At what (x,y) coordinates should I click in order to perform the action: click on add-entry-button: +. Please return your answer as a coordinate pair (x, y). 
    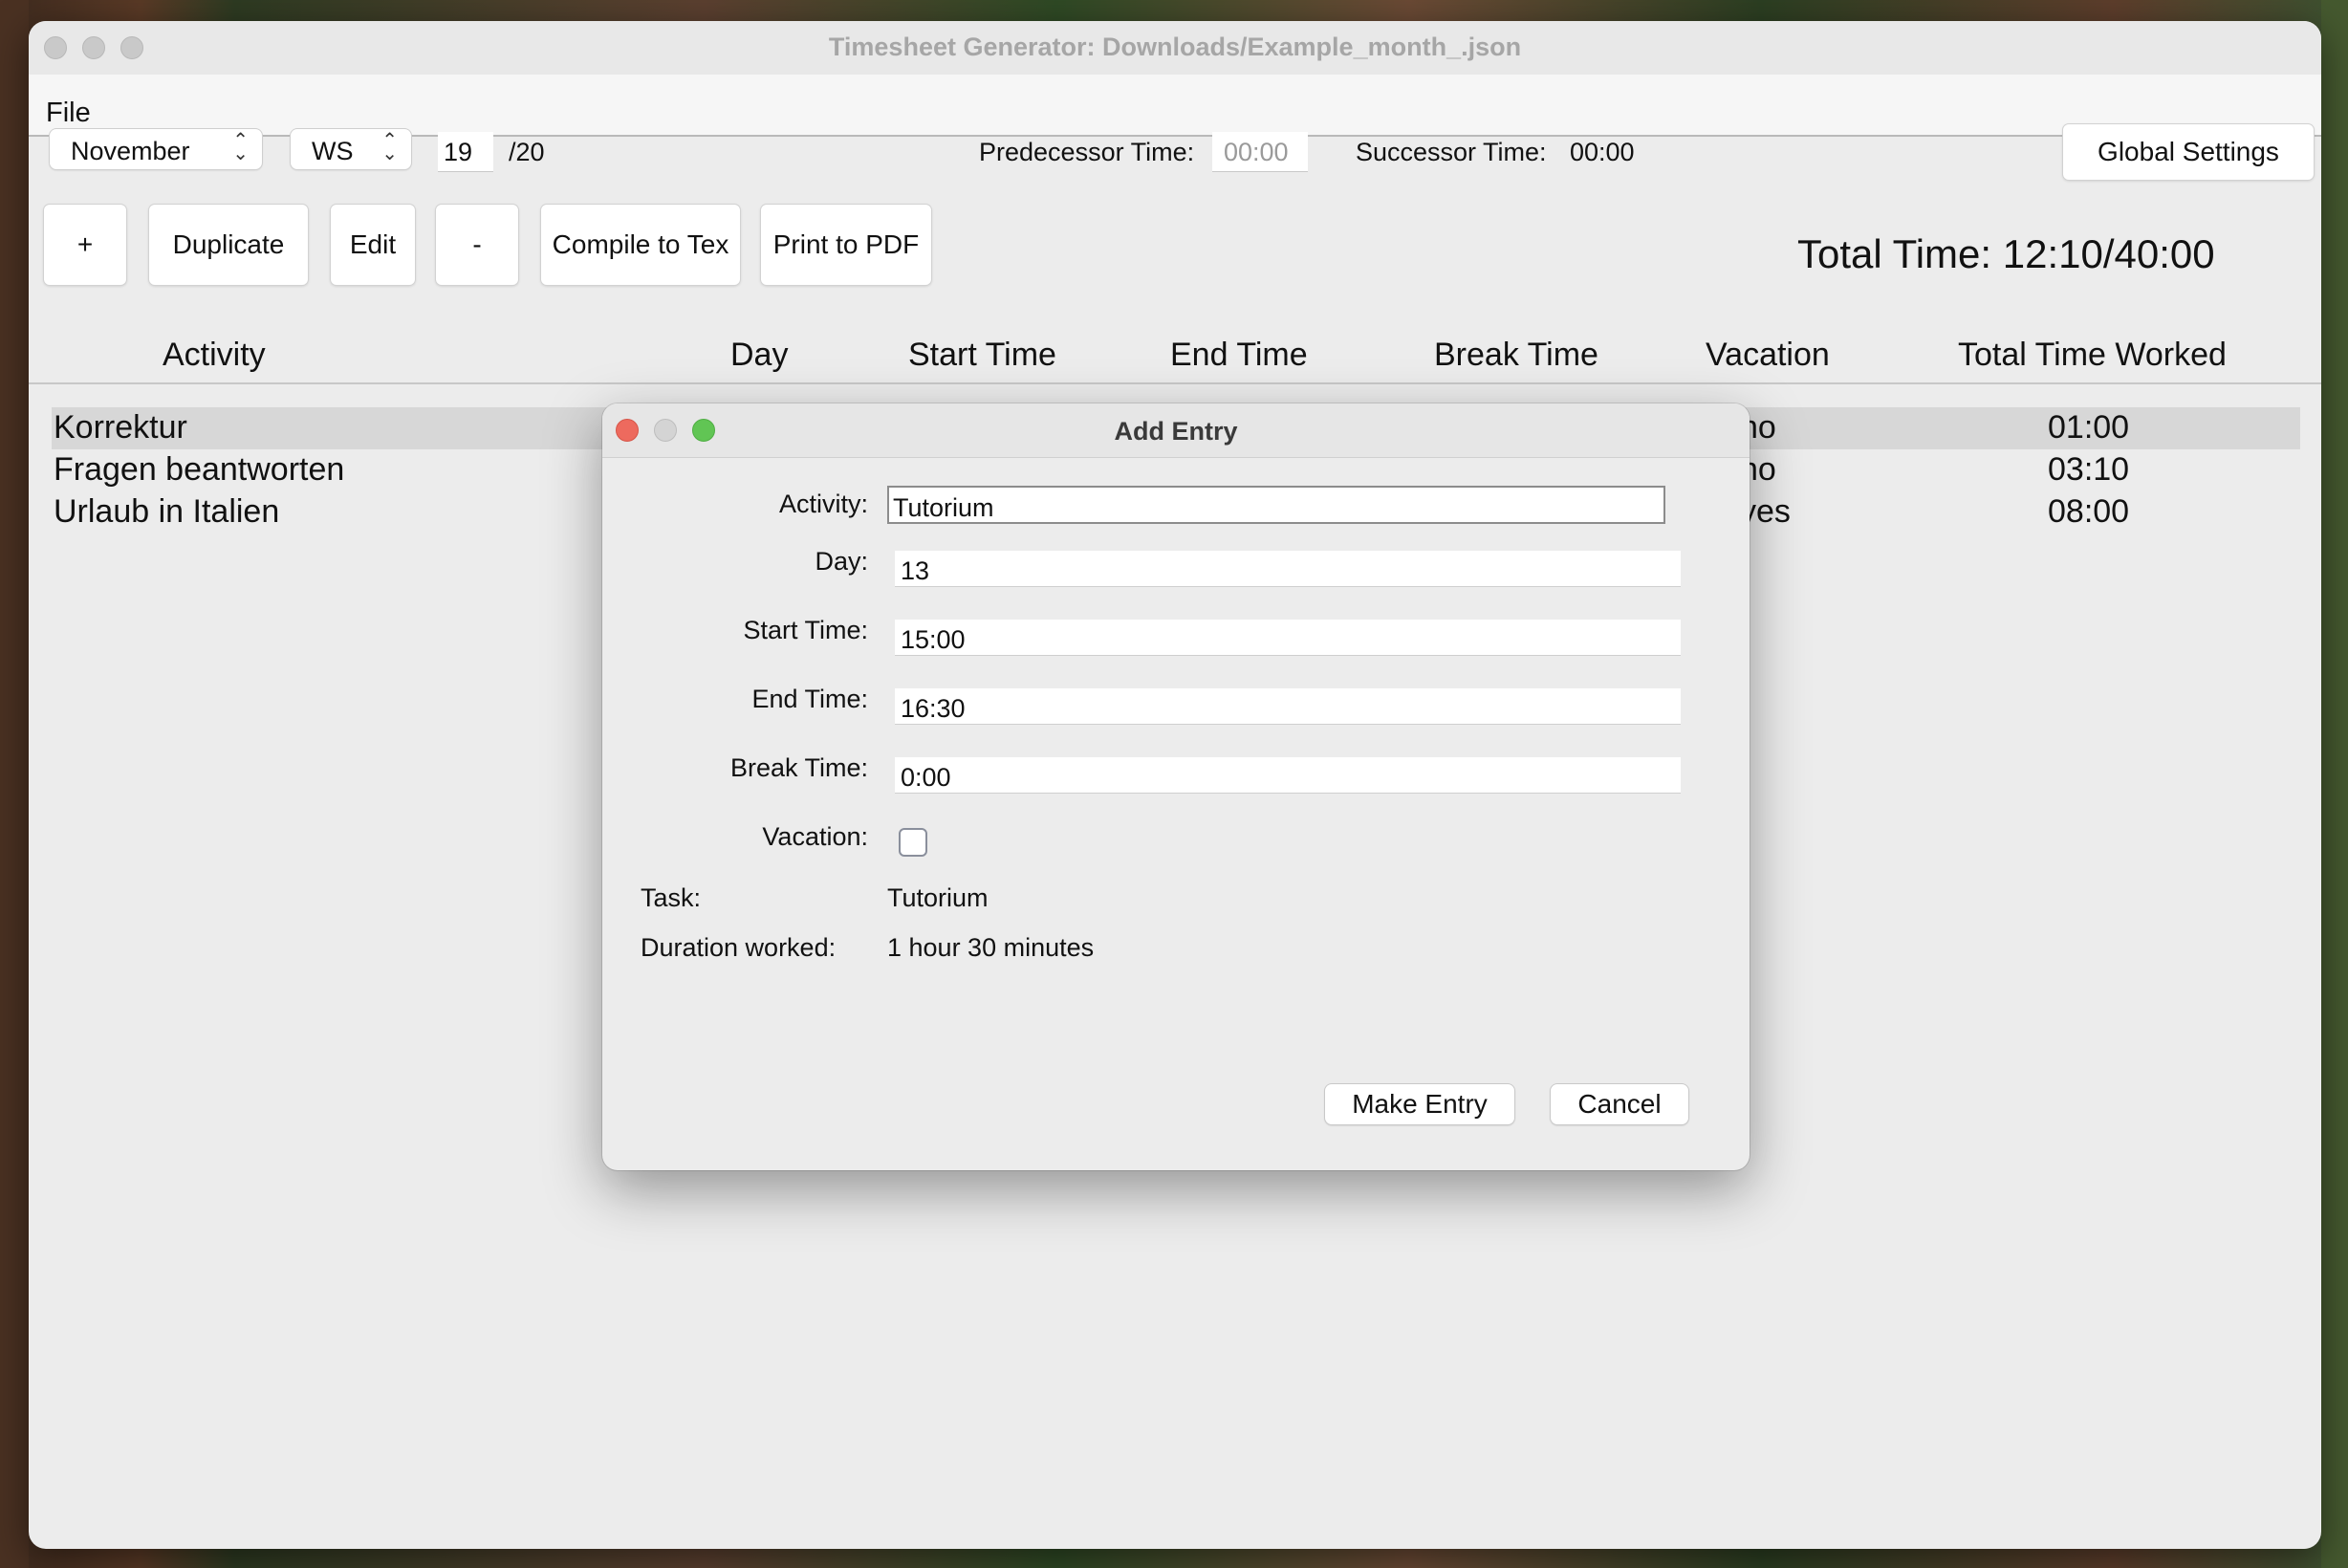
    Looking at the image, I should click on (85, 245).